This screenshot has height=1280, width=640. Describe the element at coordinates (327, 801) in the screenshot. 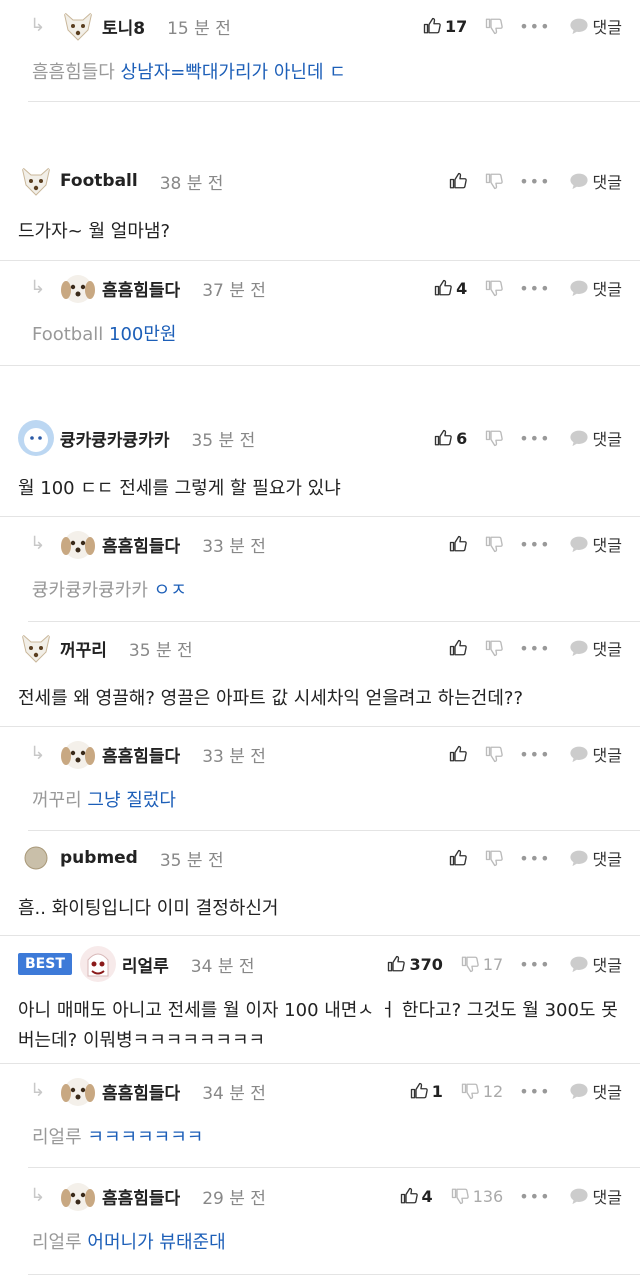

I see `comment-body: 꺼꾸리 그냥 질렀다` at that location.